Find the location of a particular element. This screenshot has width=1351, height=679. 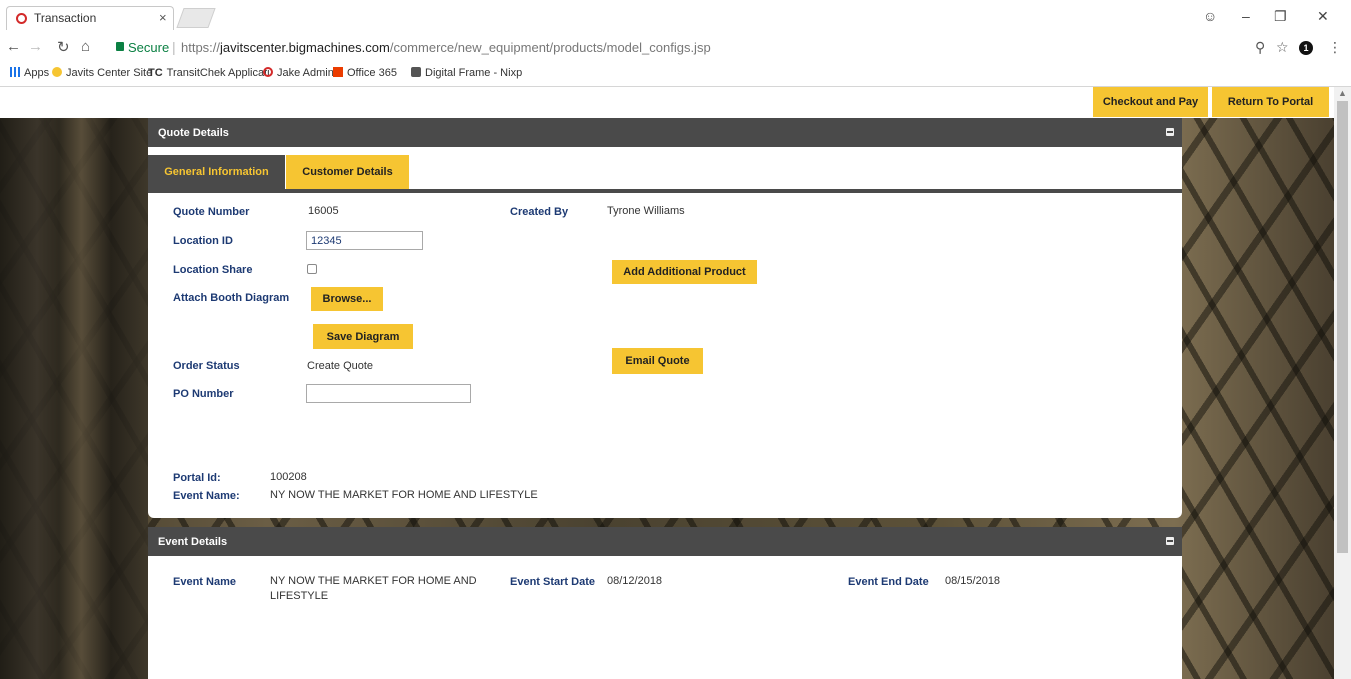

new-tab-button is located at coordinates (196, 18).